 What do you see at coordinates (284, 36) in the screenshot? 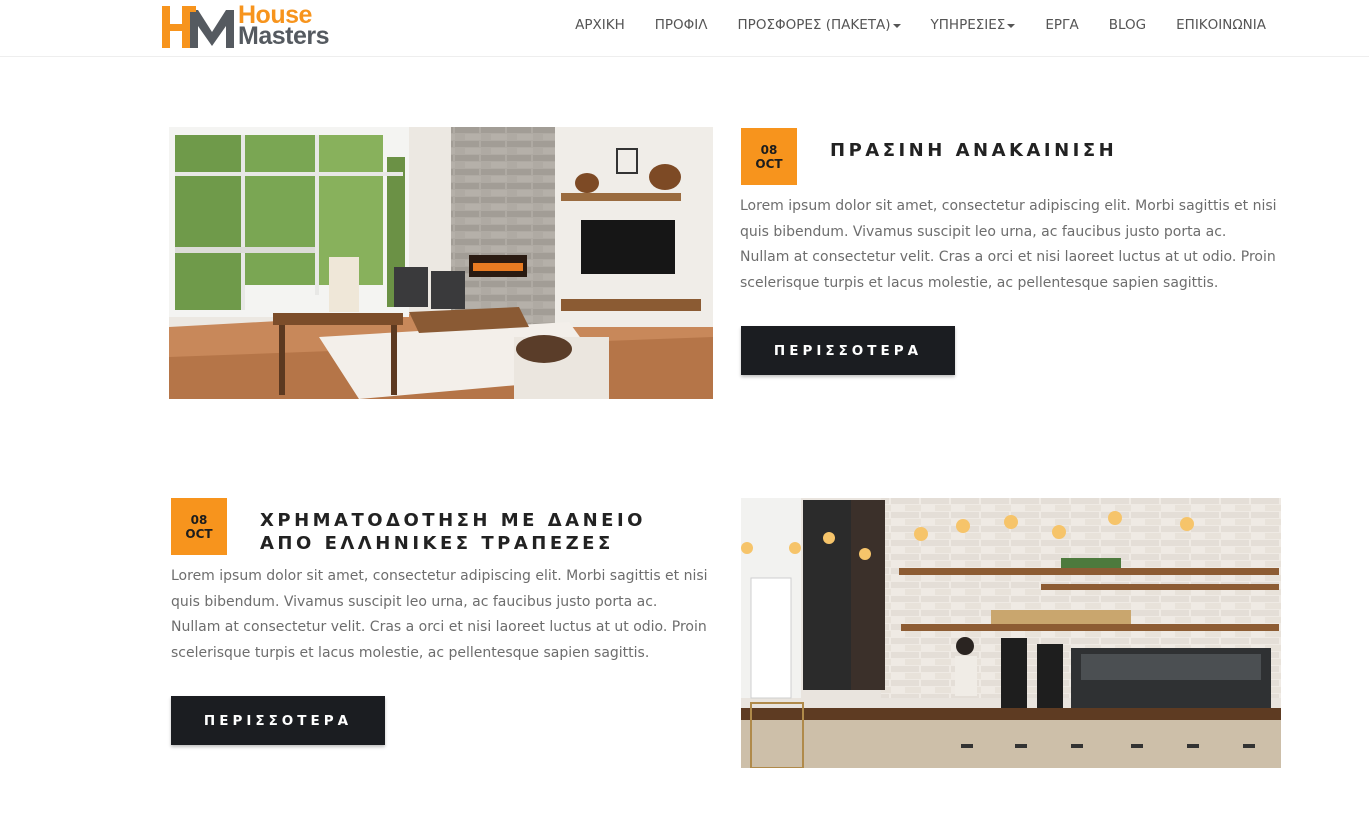
I see `logo-line-masters: Masters` at bounding box center [284, 36].